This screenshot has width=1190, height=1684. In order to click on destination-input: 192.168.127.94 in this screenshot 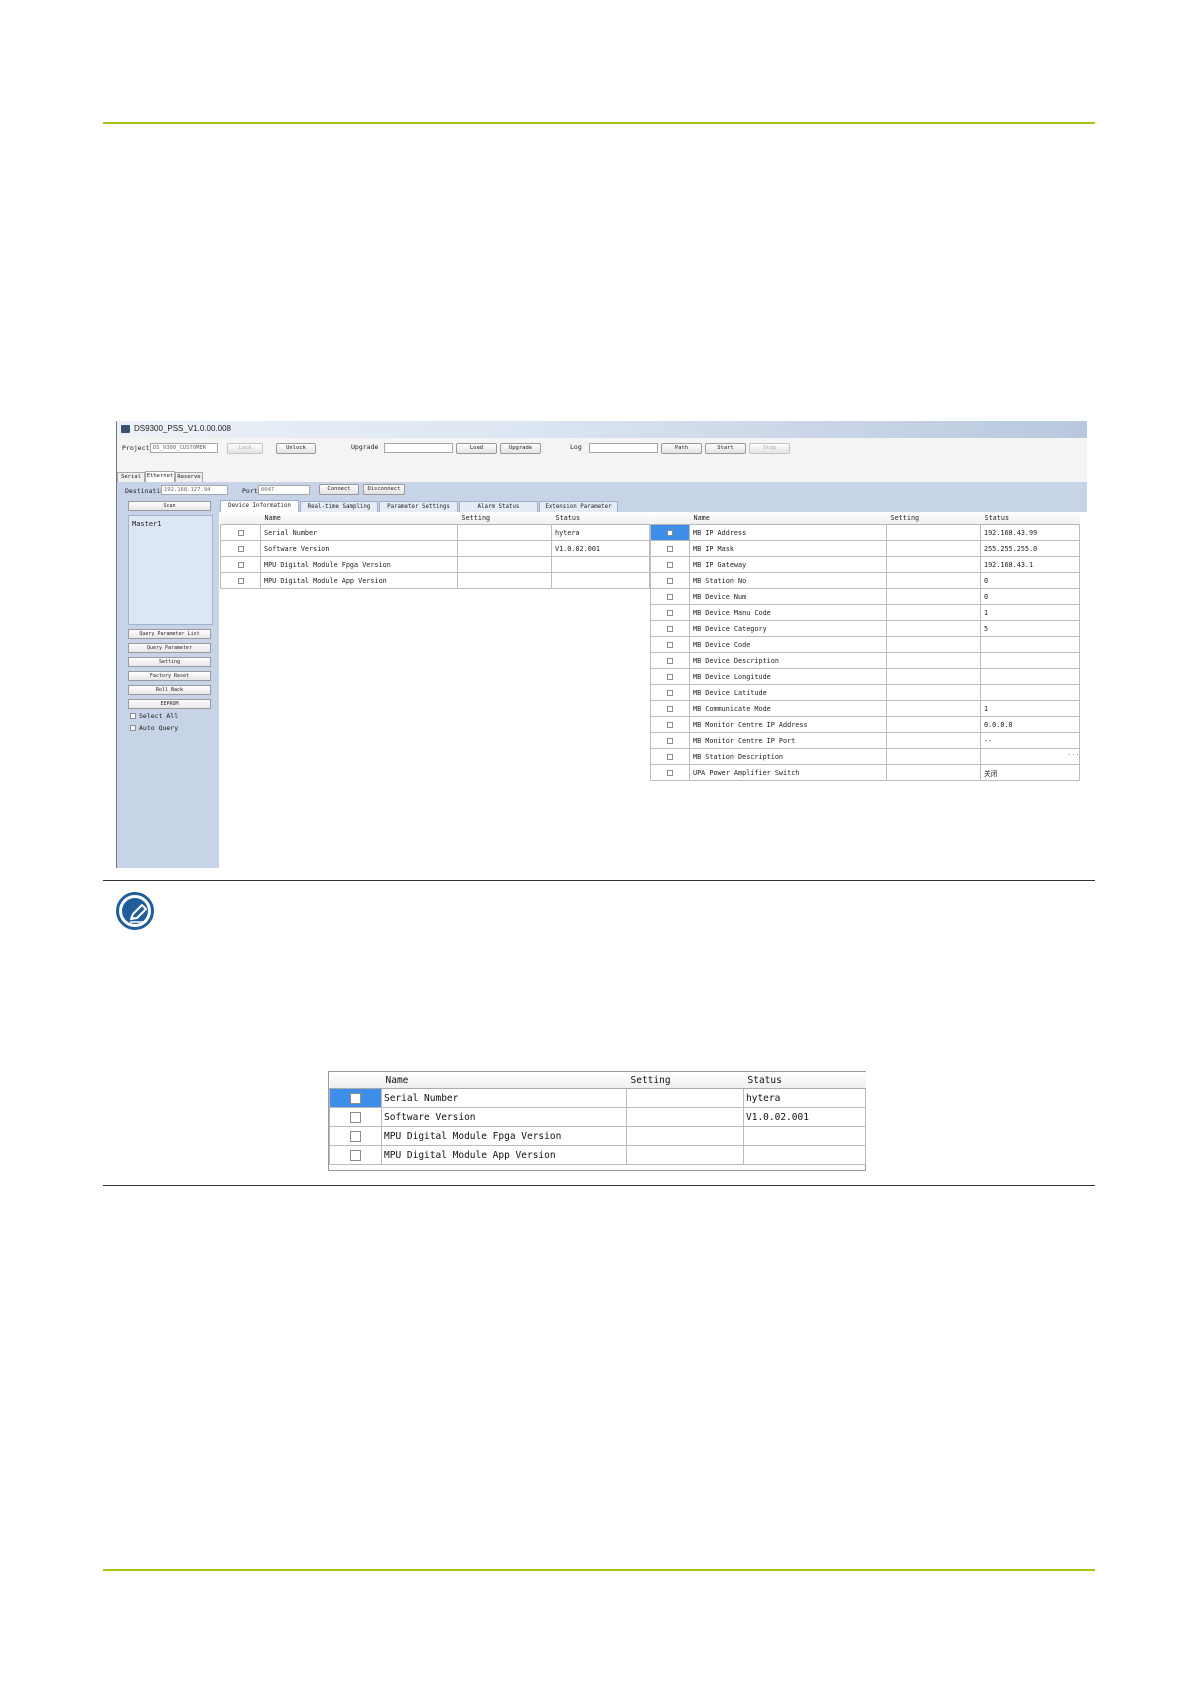, I will do `click(194, 490)`.